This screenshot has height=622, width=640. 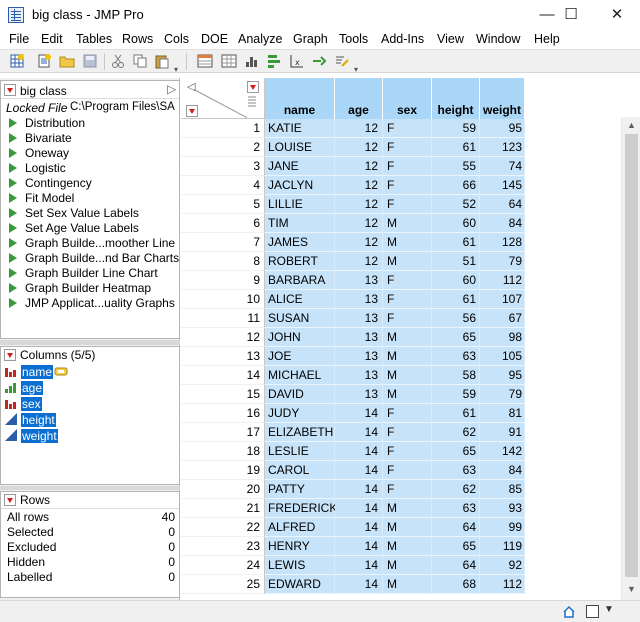 I want to click on table-row: 19 CAROL 14 F 63 84, so click(x=401, y=470).